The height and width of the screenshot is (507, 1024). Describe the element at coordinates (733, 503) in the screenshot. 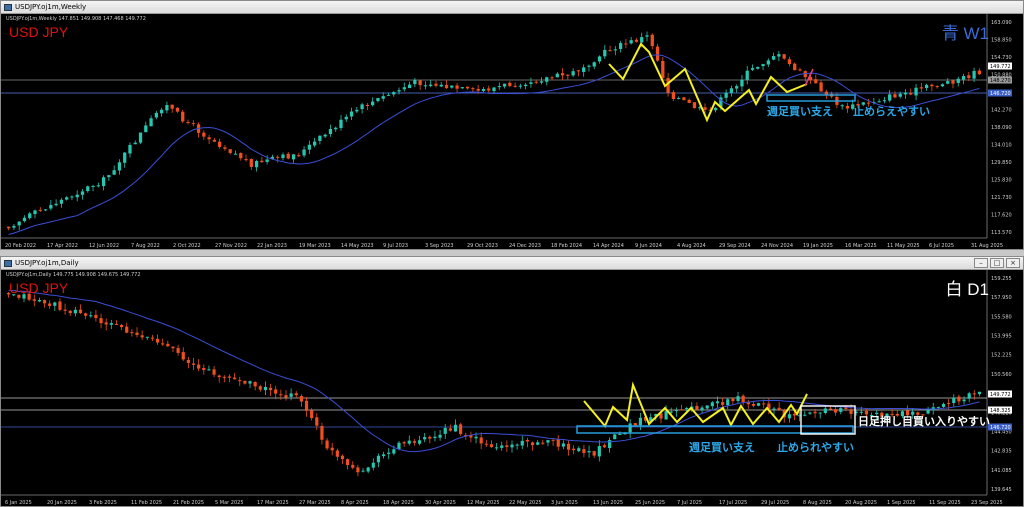

I see `date-tick-label: 17 Jul 2025` at that location.